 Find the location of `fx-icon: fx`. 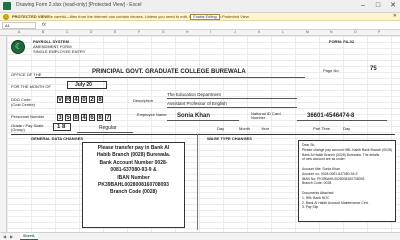

fx-icon: fx is located at coordinates (44, 25).